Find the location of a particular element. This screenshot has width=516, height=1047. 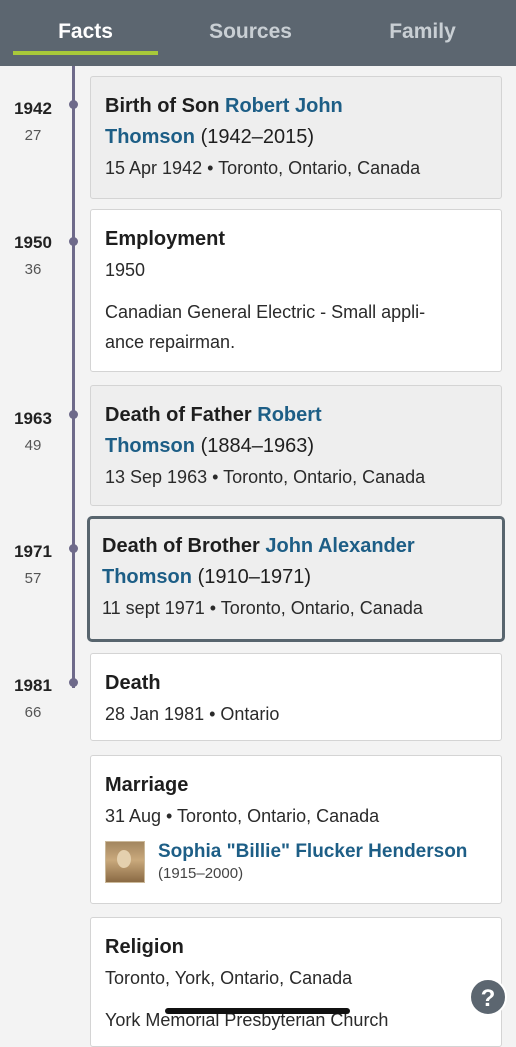

person-dates: (1884–1963) is located at coordinates (257, 446).